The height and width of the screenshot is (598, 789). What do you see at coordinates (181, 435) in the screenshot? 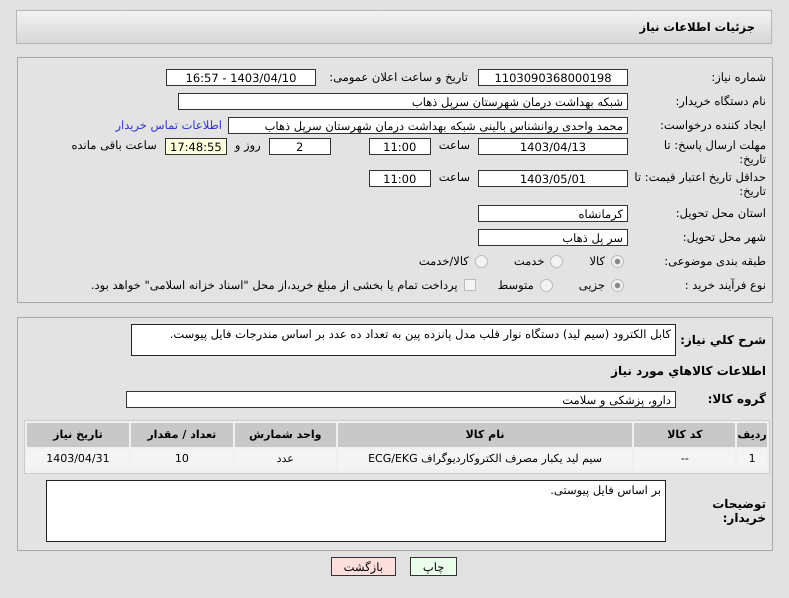
I see `column-header: تعداد / مقدار` at bounding box center [181, 435].